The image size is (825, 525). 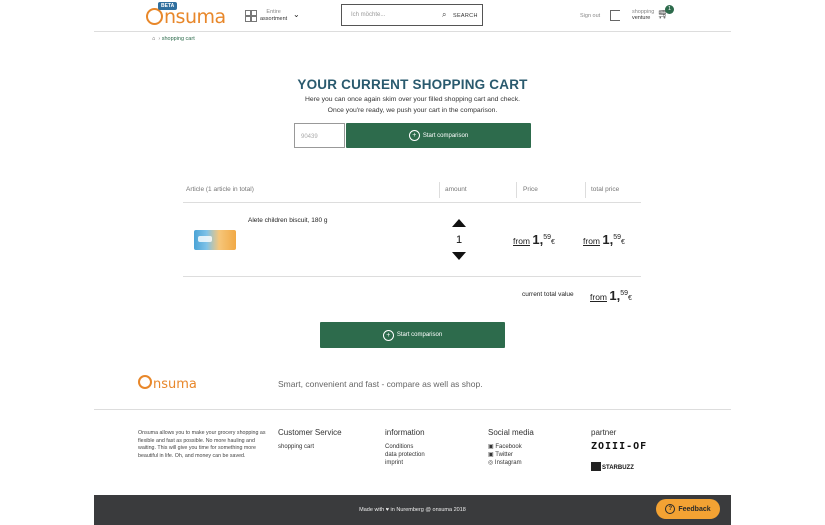 What do you see at coordinates (444, 15) in the screenshot?
I see `search-icon: ⌕` at bounding box center [444, 15].